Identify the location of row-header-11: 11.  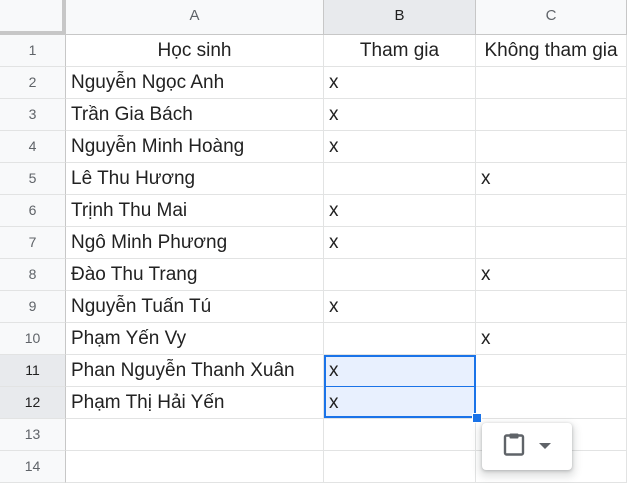
(33, 371).